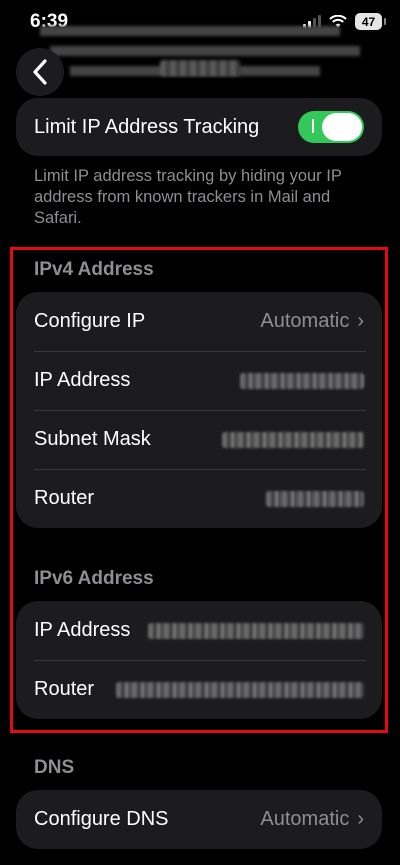  I want to click on configure-ip-value: Automatic, so click(305, 321).